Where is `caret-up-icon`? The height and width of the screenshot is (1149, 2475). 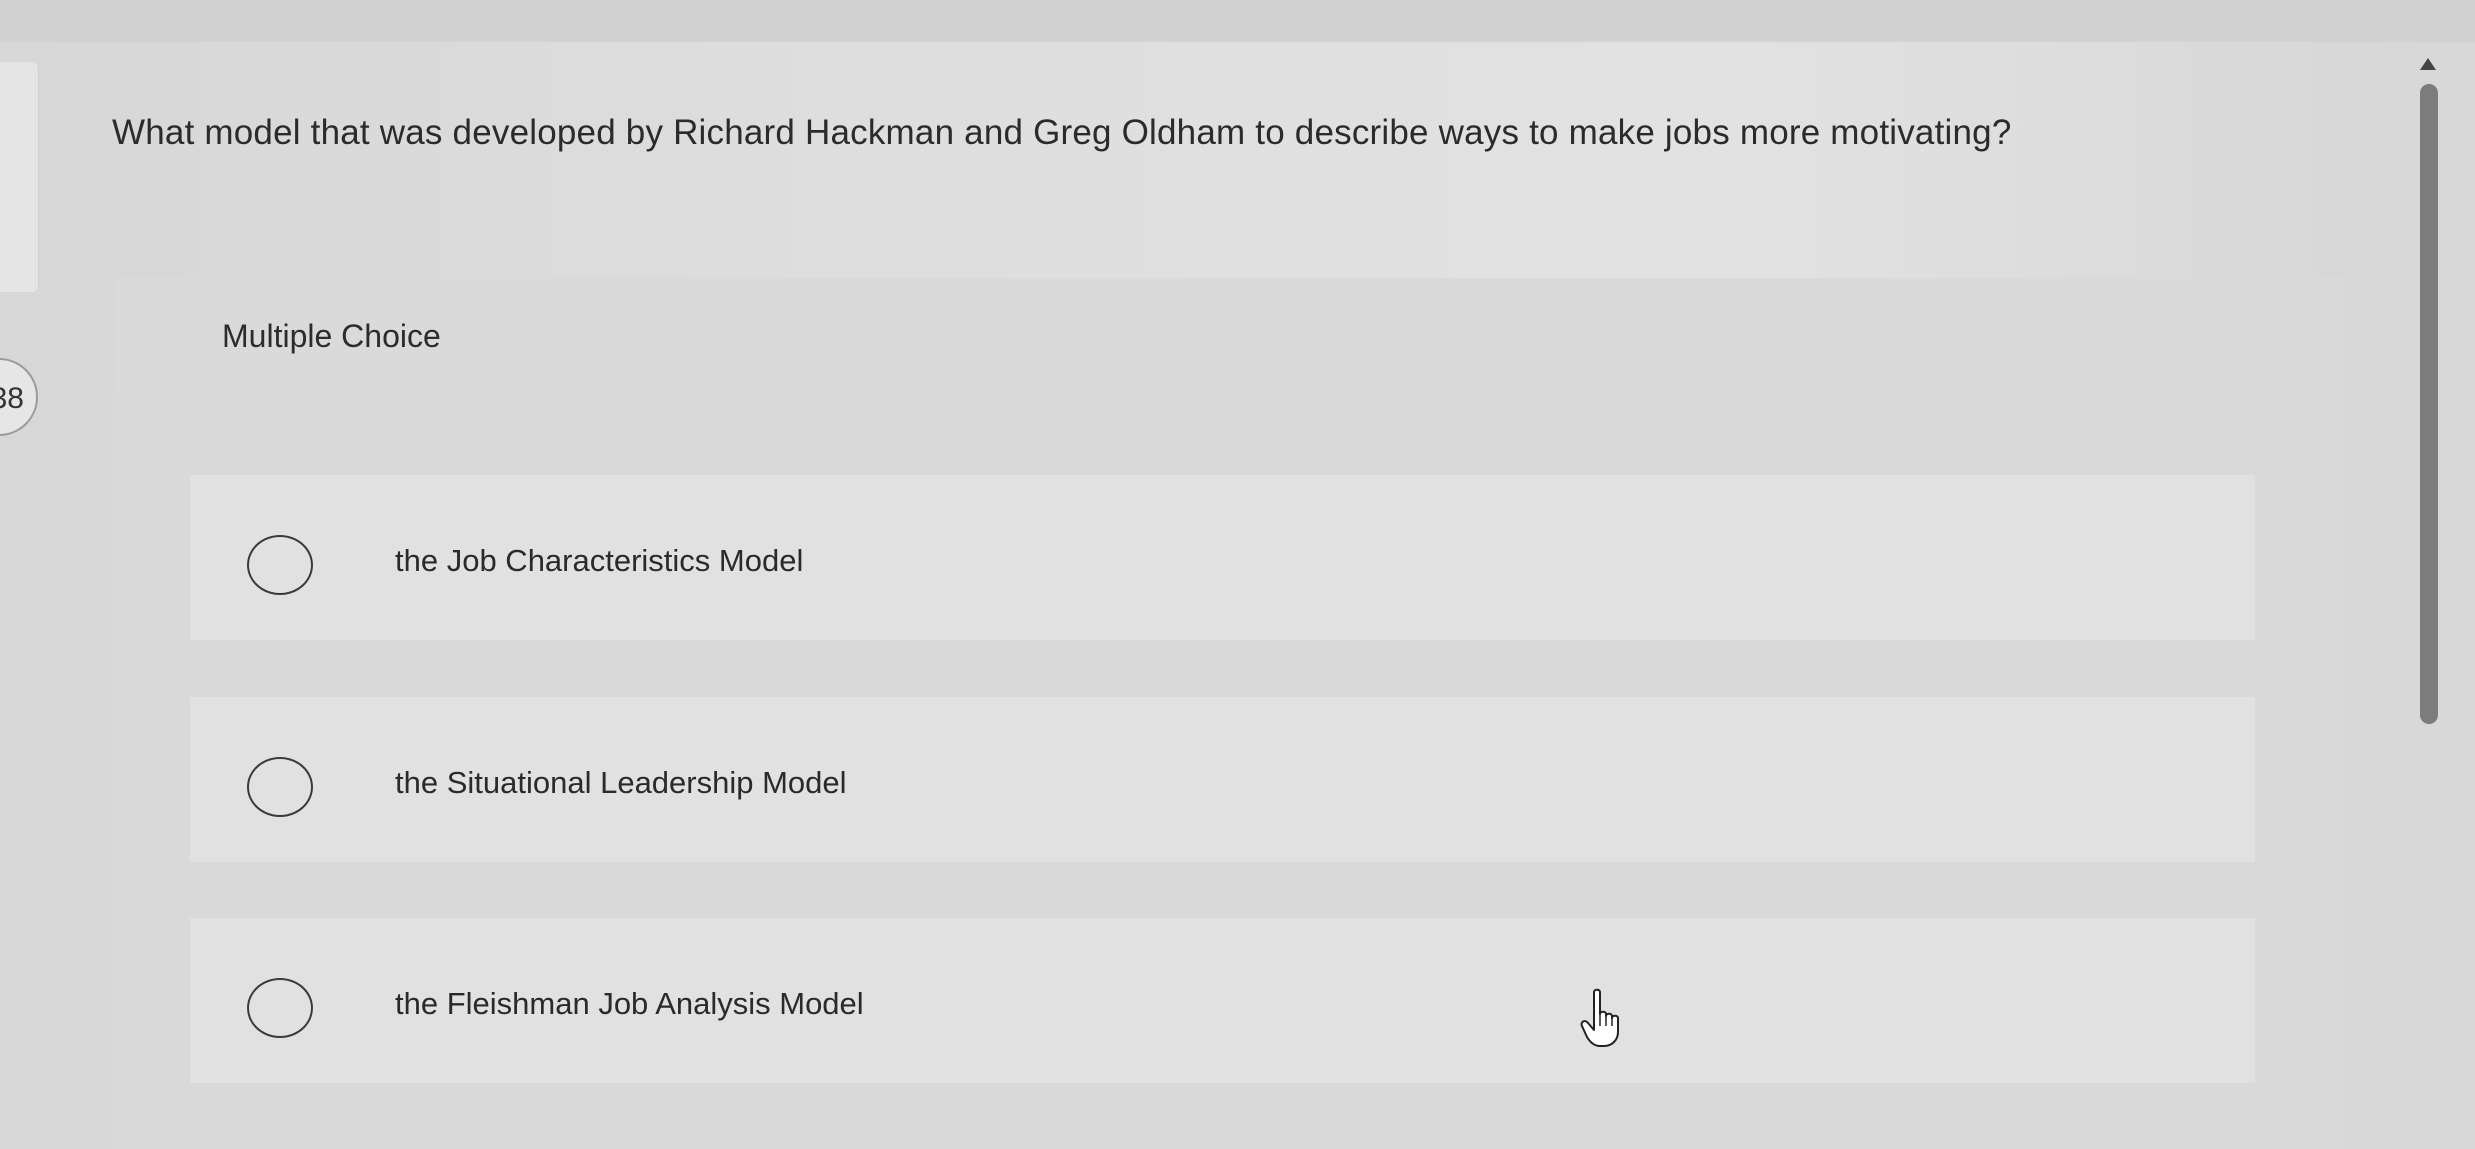
caret-up-icon is located at coordinates (2428, 64).